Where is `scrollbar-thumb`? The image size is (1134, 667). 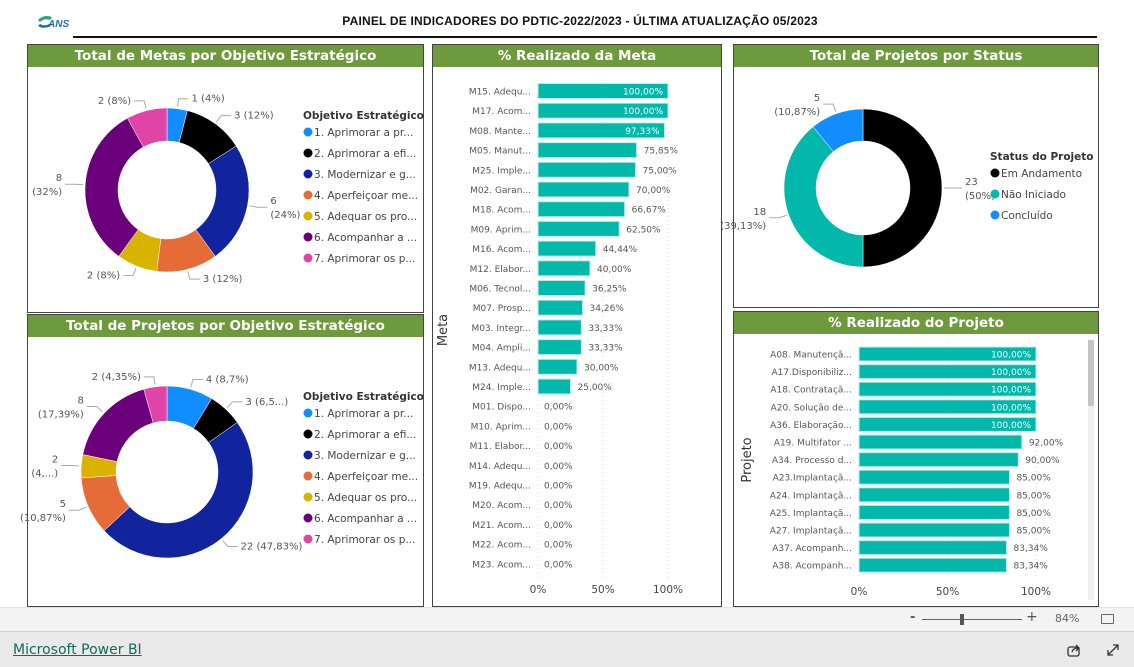 scrollbar-thumb is located at coordinates (1091, 373).